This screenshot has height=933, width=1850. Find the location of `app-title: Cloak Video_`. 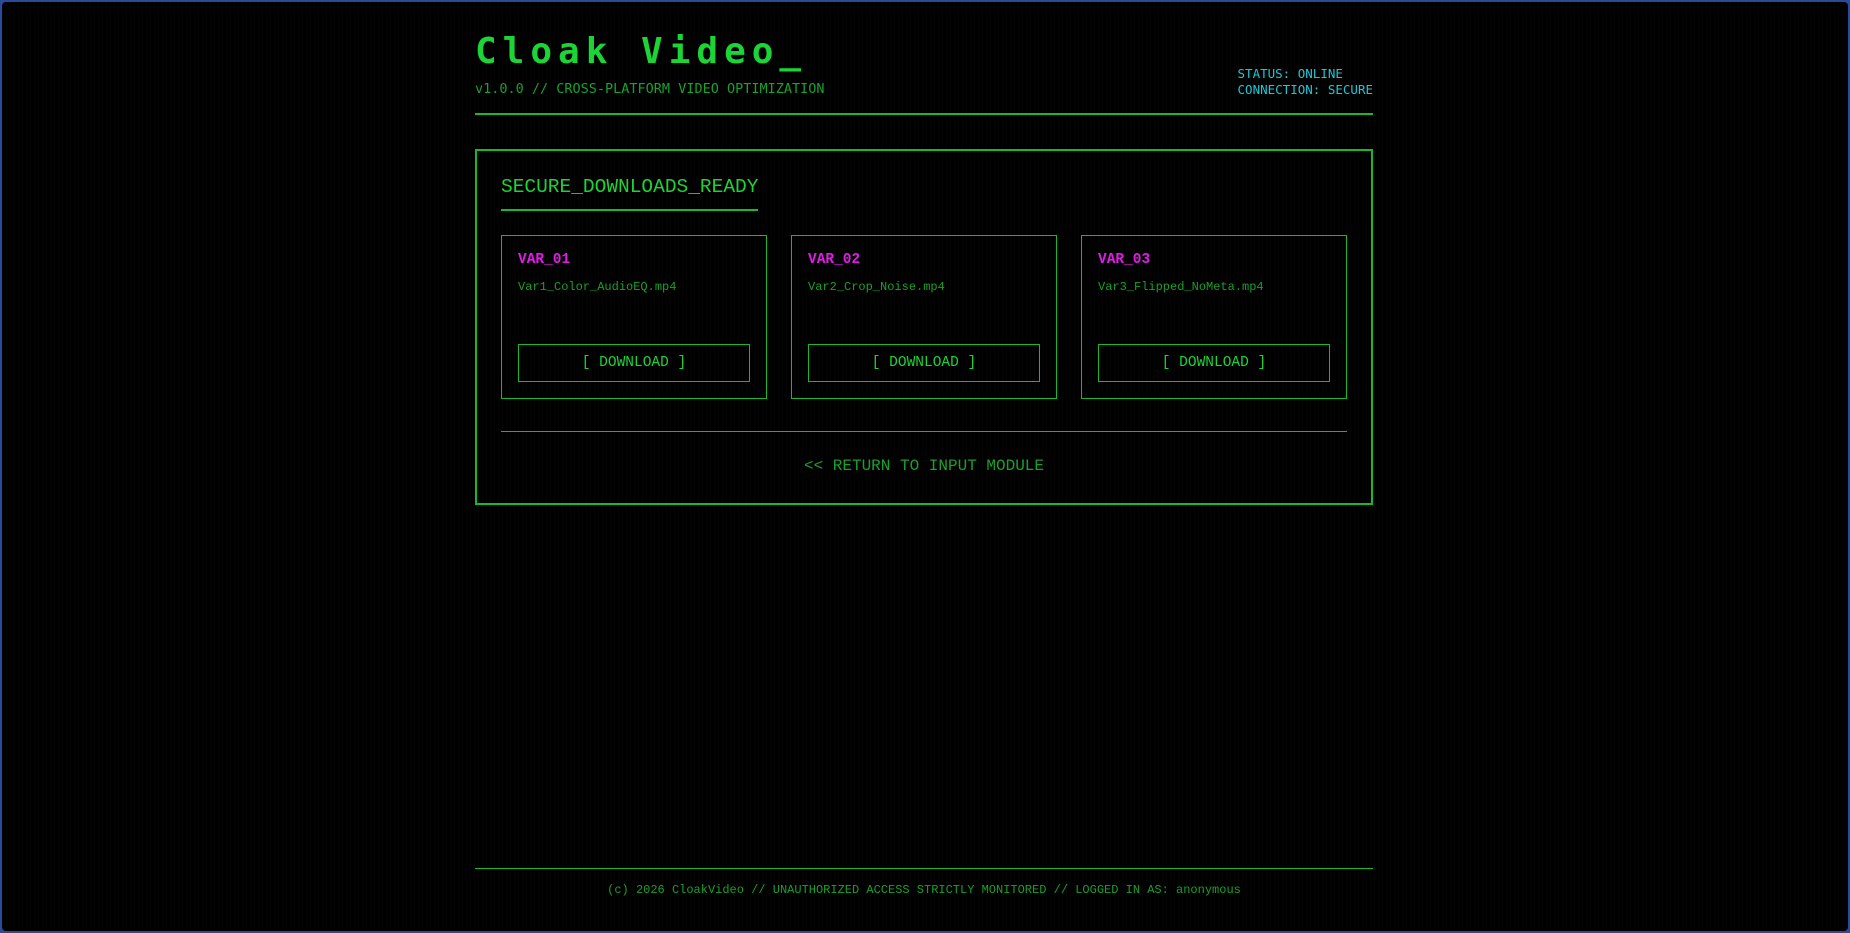

app-title: Cloak Video_ is located at coordinates (641, 51).